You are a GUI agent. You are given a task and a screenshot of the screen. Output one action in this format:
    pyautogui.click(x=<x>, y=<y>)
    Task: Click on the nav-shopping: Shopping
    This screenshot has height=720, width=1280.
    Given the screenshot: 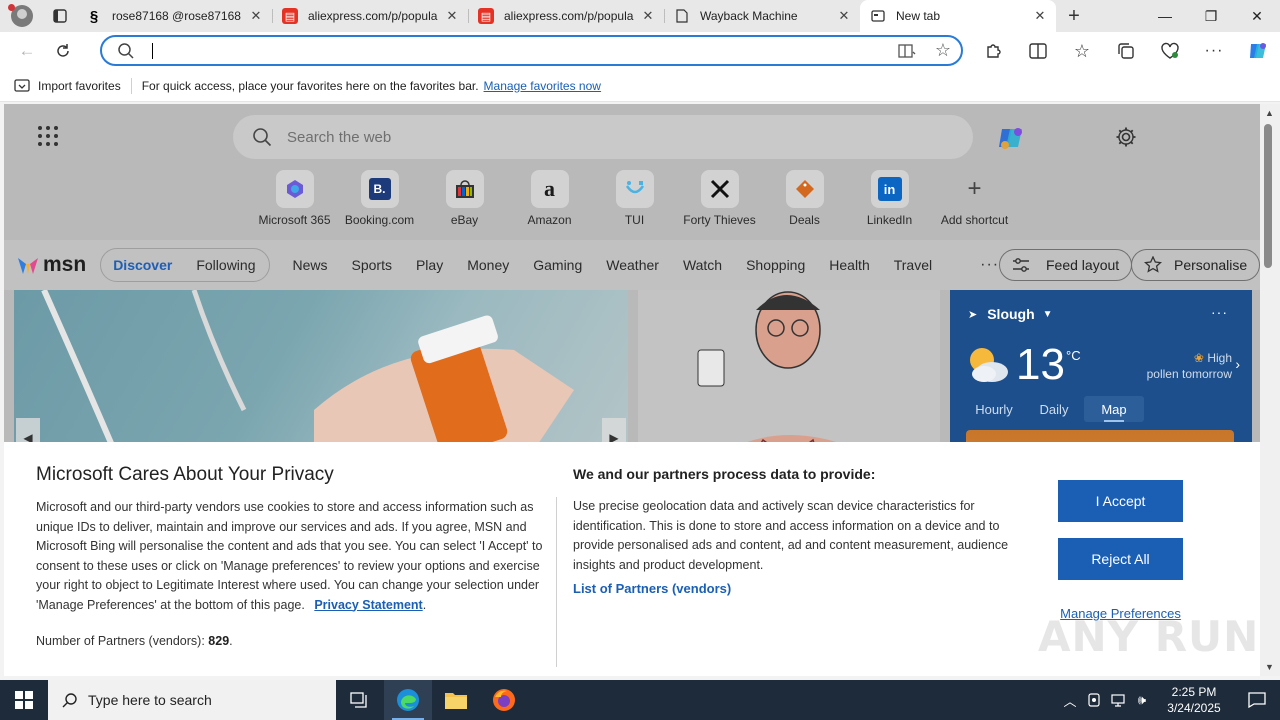 What is the action you would take?
    pyautogui.click(x=775, y=265)
    